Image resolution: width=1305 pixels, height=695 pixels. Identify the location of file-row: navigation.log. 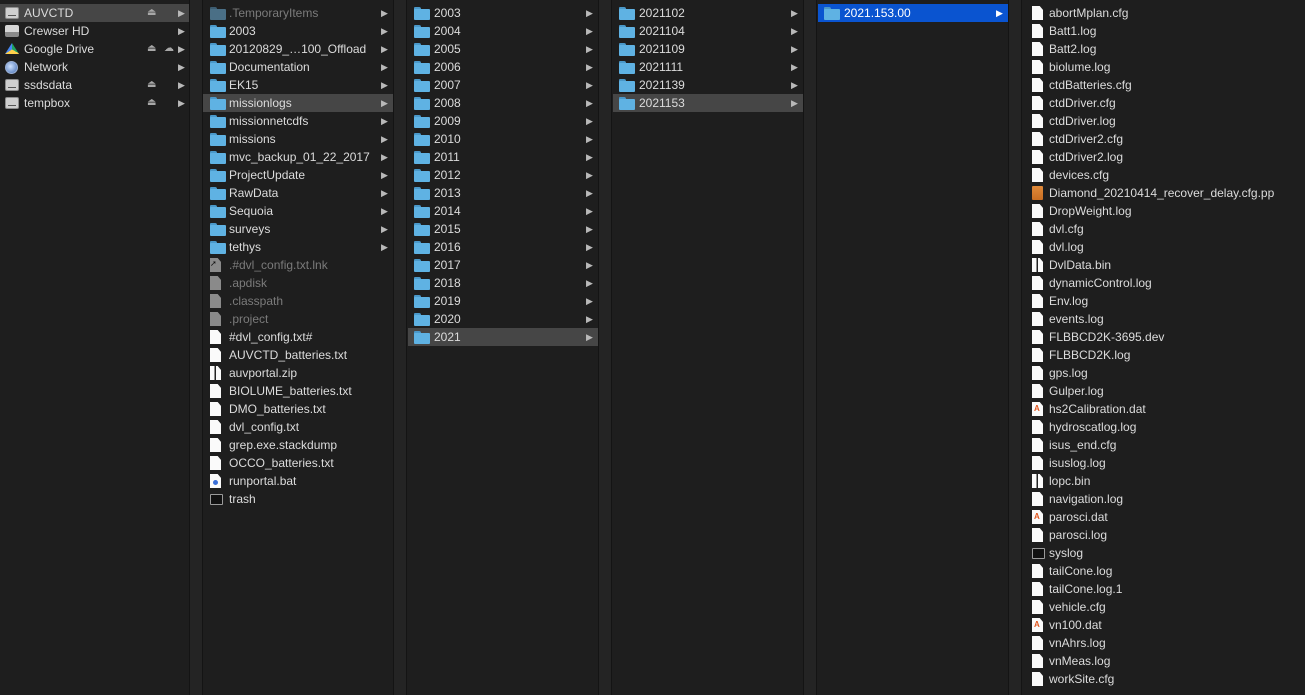
(1164, 499).